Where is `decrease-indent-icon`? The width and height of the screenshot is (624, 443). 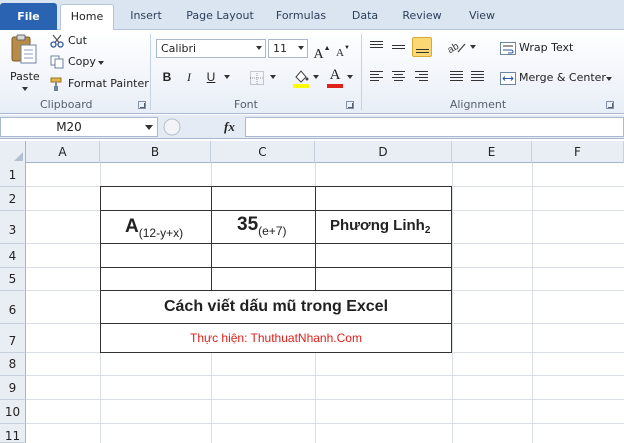 decrease-indent-icon is located at coordinates (456, 77).